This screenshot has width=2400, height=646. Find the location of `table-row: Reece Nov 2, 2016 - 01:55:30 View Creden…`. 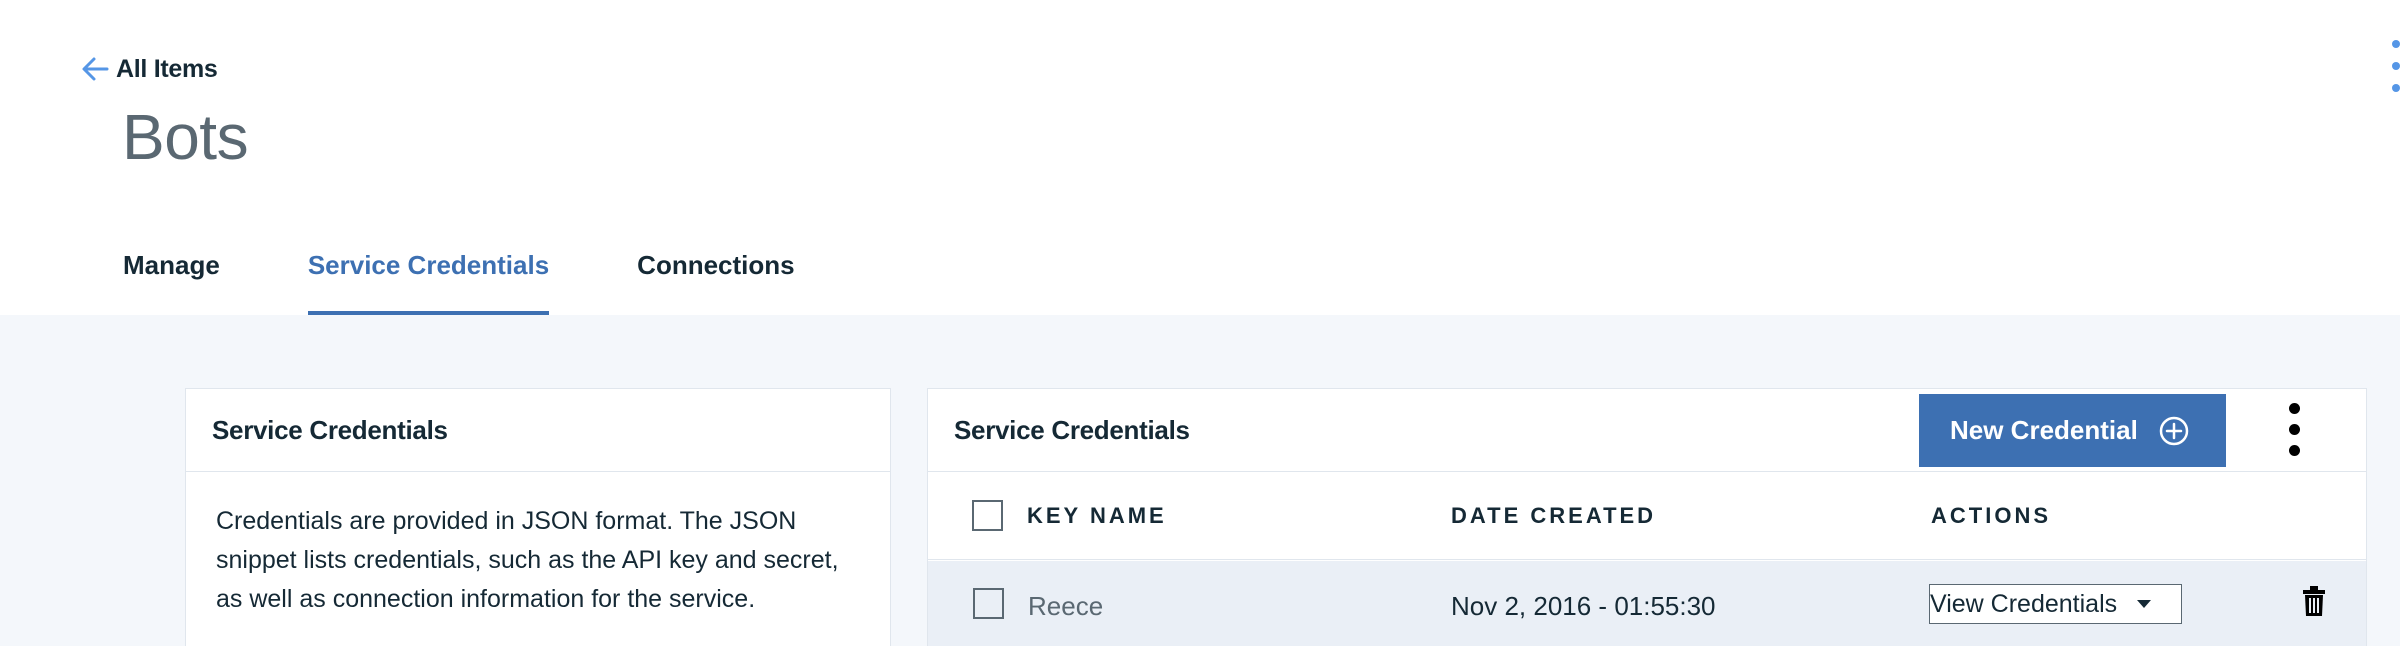

table-row: Reece Nov 2, 2016 - 01:55:30 View Creden… is located at coordinates (1647, 603).